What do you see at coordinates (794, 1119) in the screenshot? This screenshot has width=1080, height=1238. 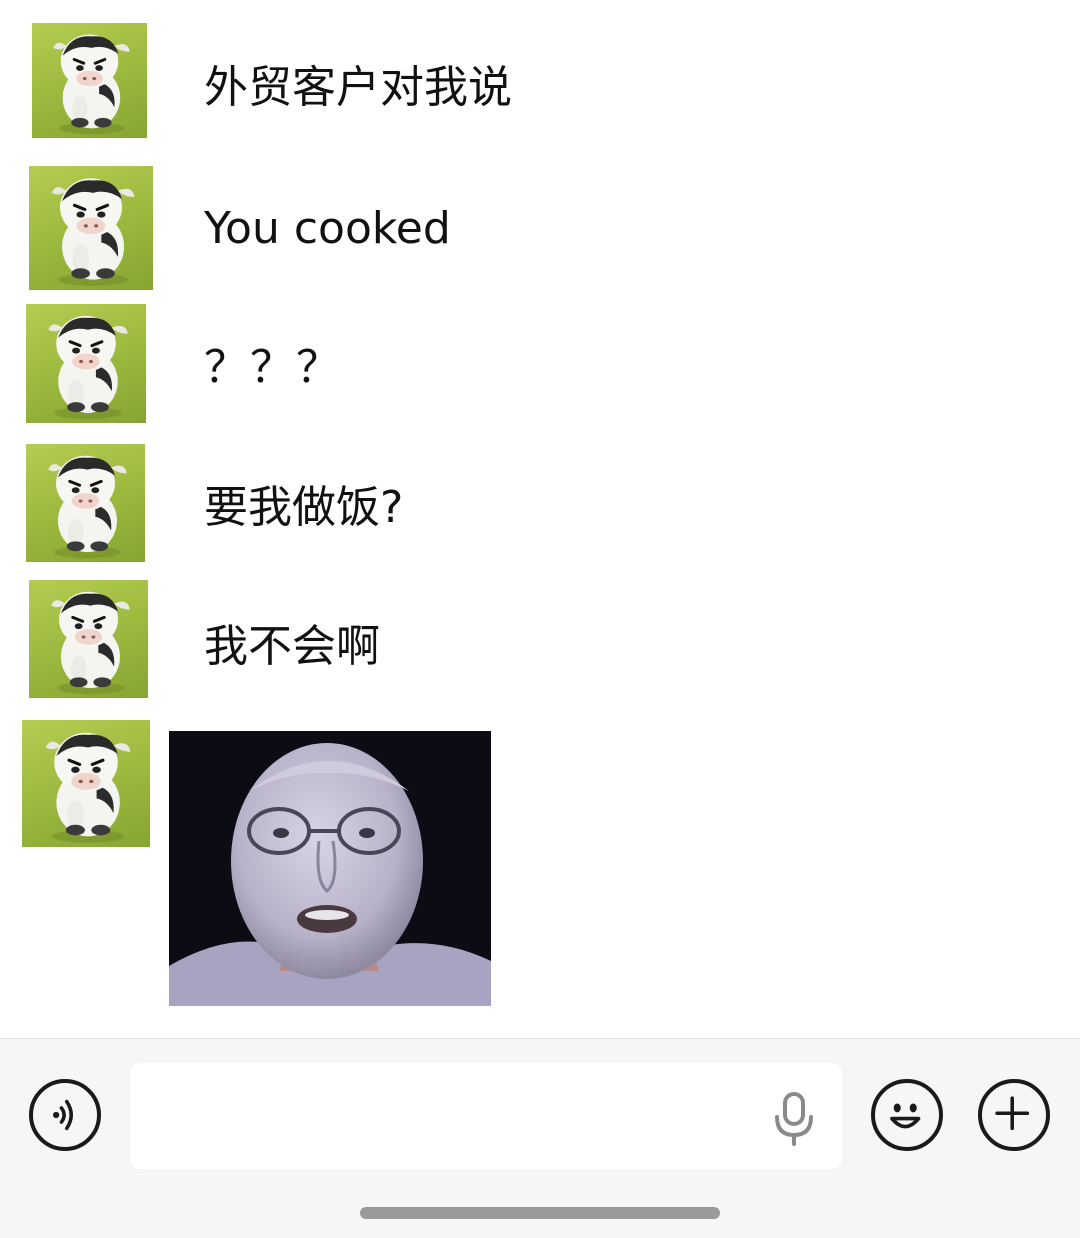 I see `microphone-icon` at bounding box center [794, 1119].